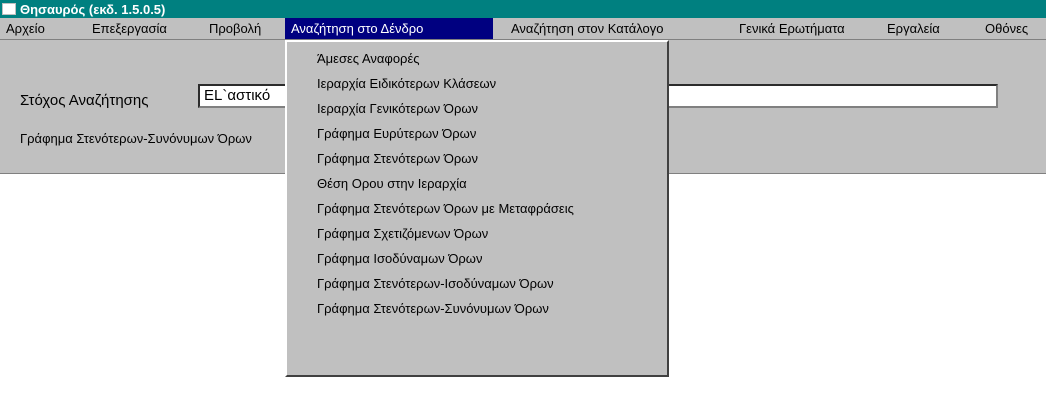 The height and width of the screenshot is (403, 1046). Describe the element at coordinates (25, 28) in the screenshot. I see `menu-file: Αρχείο` at that location.